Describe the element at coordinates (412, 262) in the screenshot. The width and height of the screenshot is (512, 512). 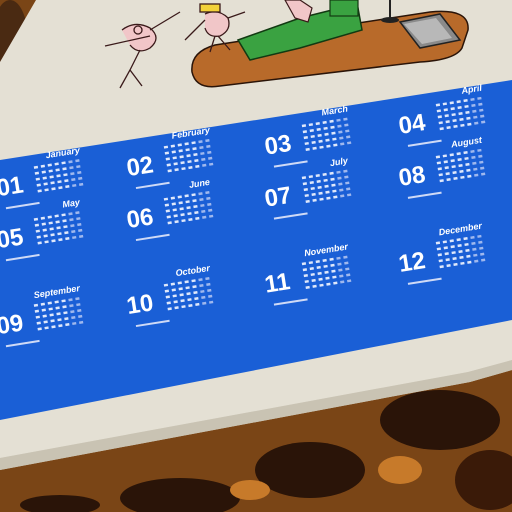
I see `month-number: 12` at that location.